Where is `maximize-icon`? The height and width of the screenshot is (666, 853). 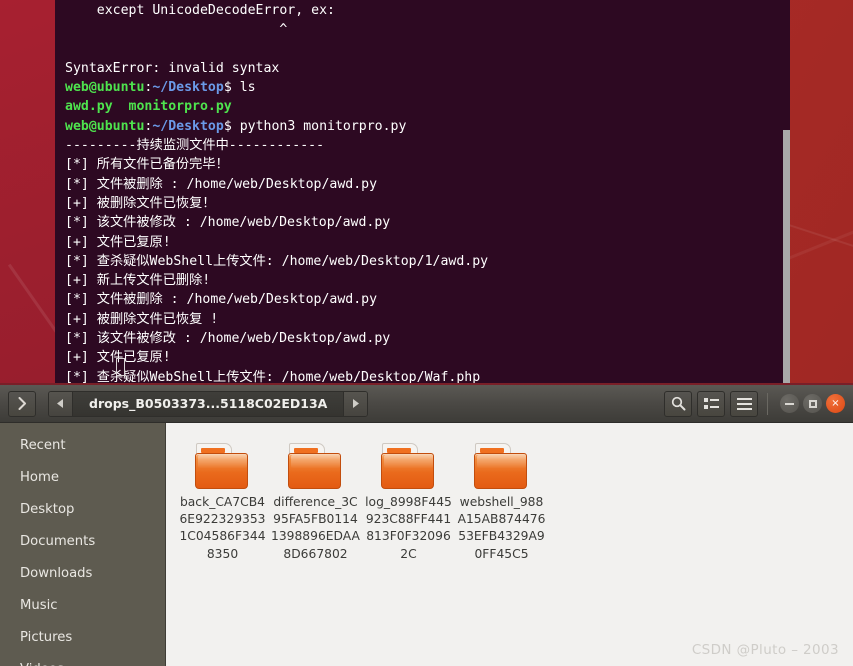
maximize-icon is located at coordinates (812, 403).